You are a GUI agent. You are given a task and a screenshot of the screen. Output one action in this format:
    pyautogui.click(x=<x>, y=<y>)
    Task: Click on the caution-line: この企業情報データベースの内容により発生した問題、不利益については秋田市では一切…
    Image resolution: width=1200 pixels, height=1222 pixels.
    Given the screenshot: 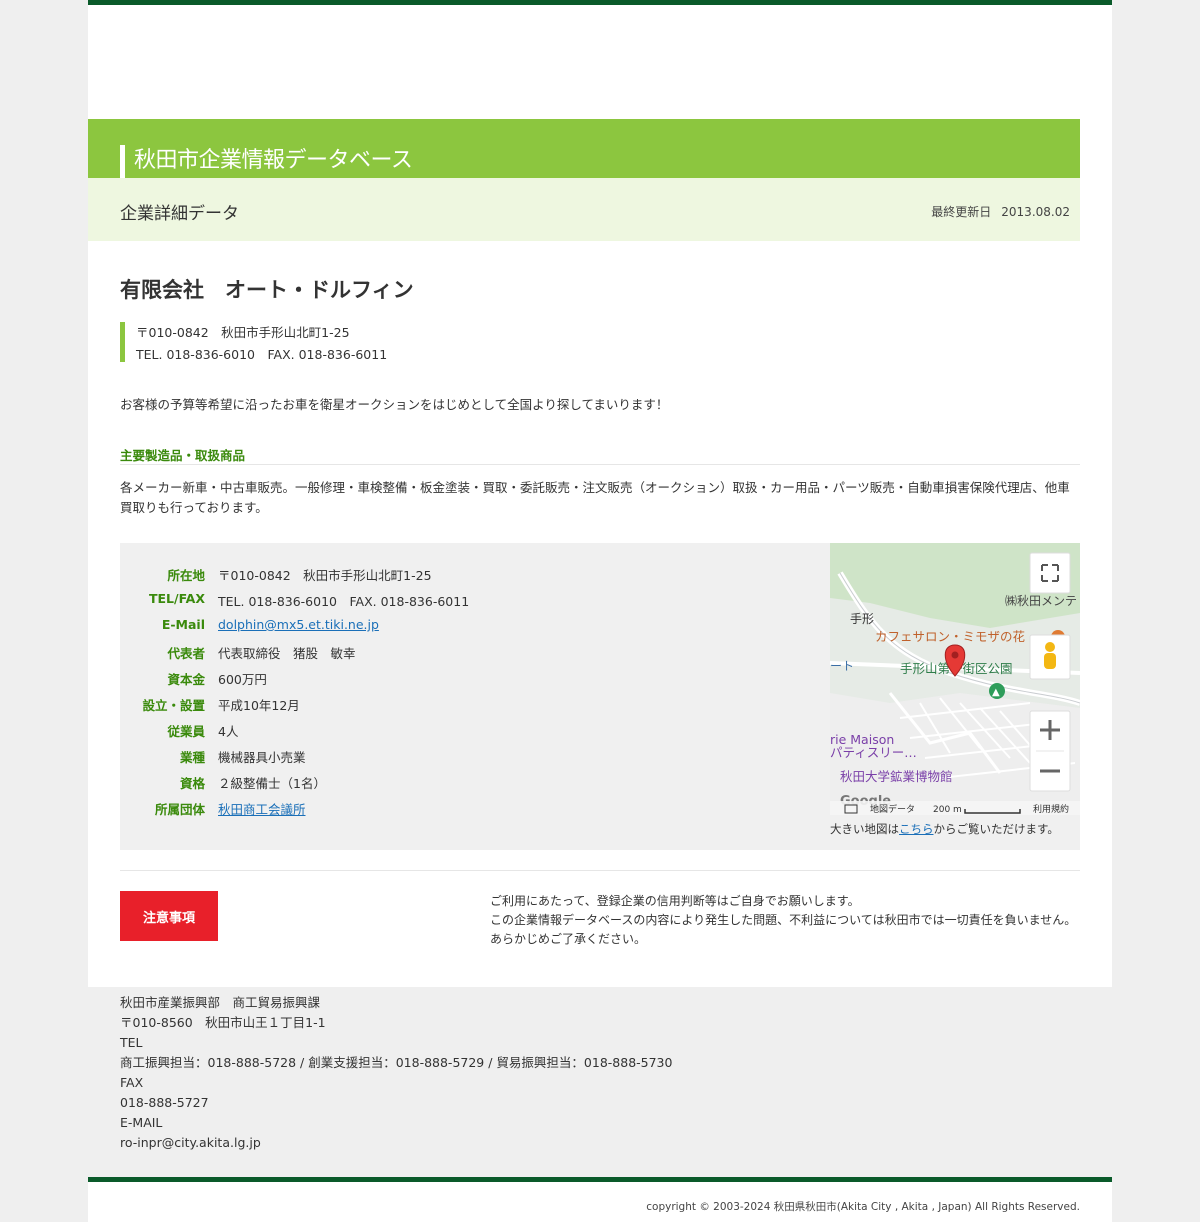 What is the action you would take?
    pyautogui.click(x=783, y=920)
    